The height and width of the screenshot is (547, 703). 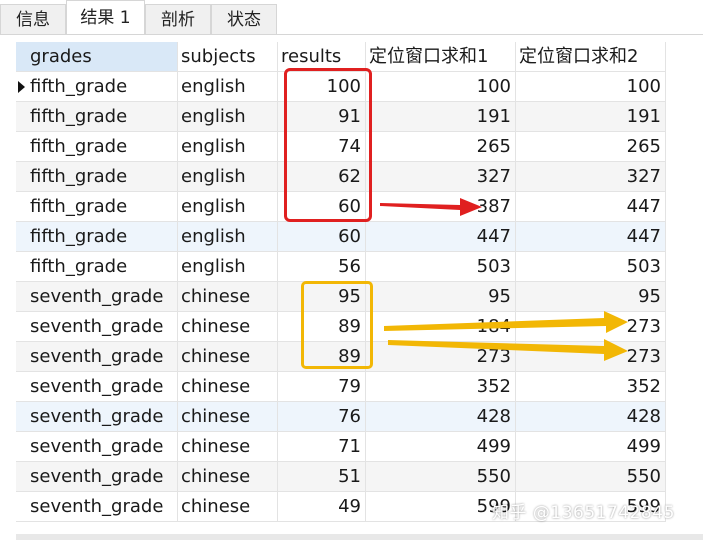 What do you see at coordinates (441, 147) in the screenshot?
I see `window-sum-1-cell: 265` at bounding box center [441, 147].